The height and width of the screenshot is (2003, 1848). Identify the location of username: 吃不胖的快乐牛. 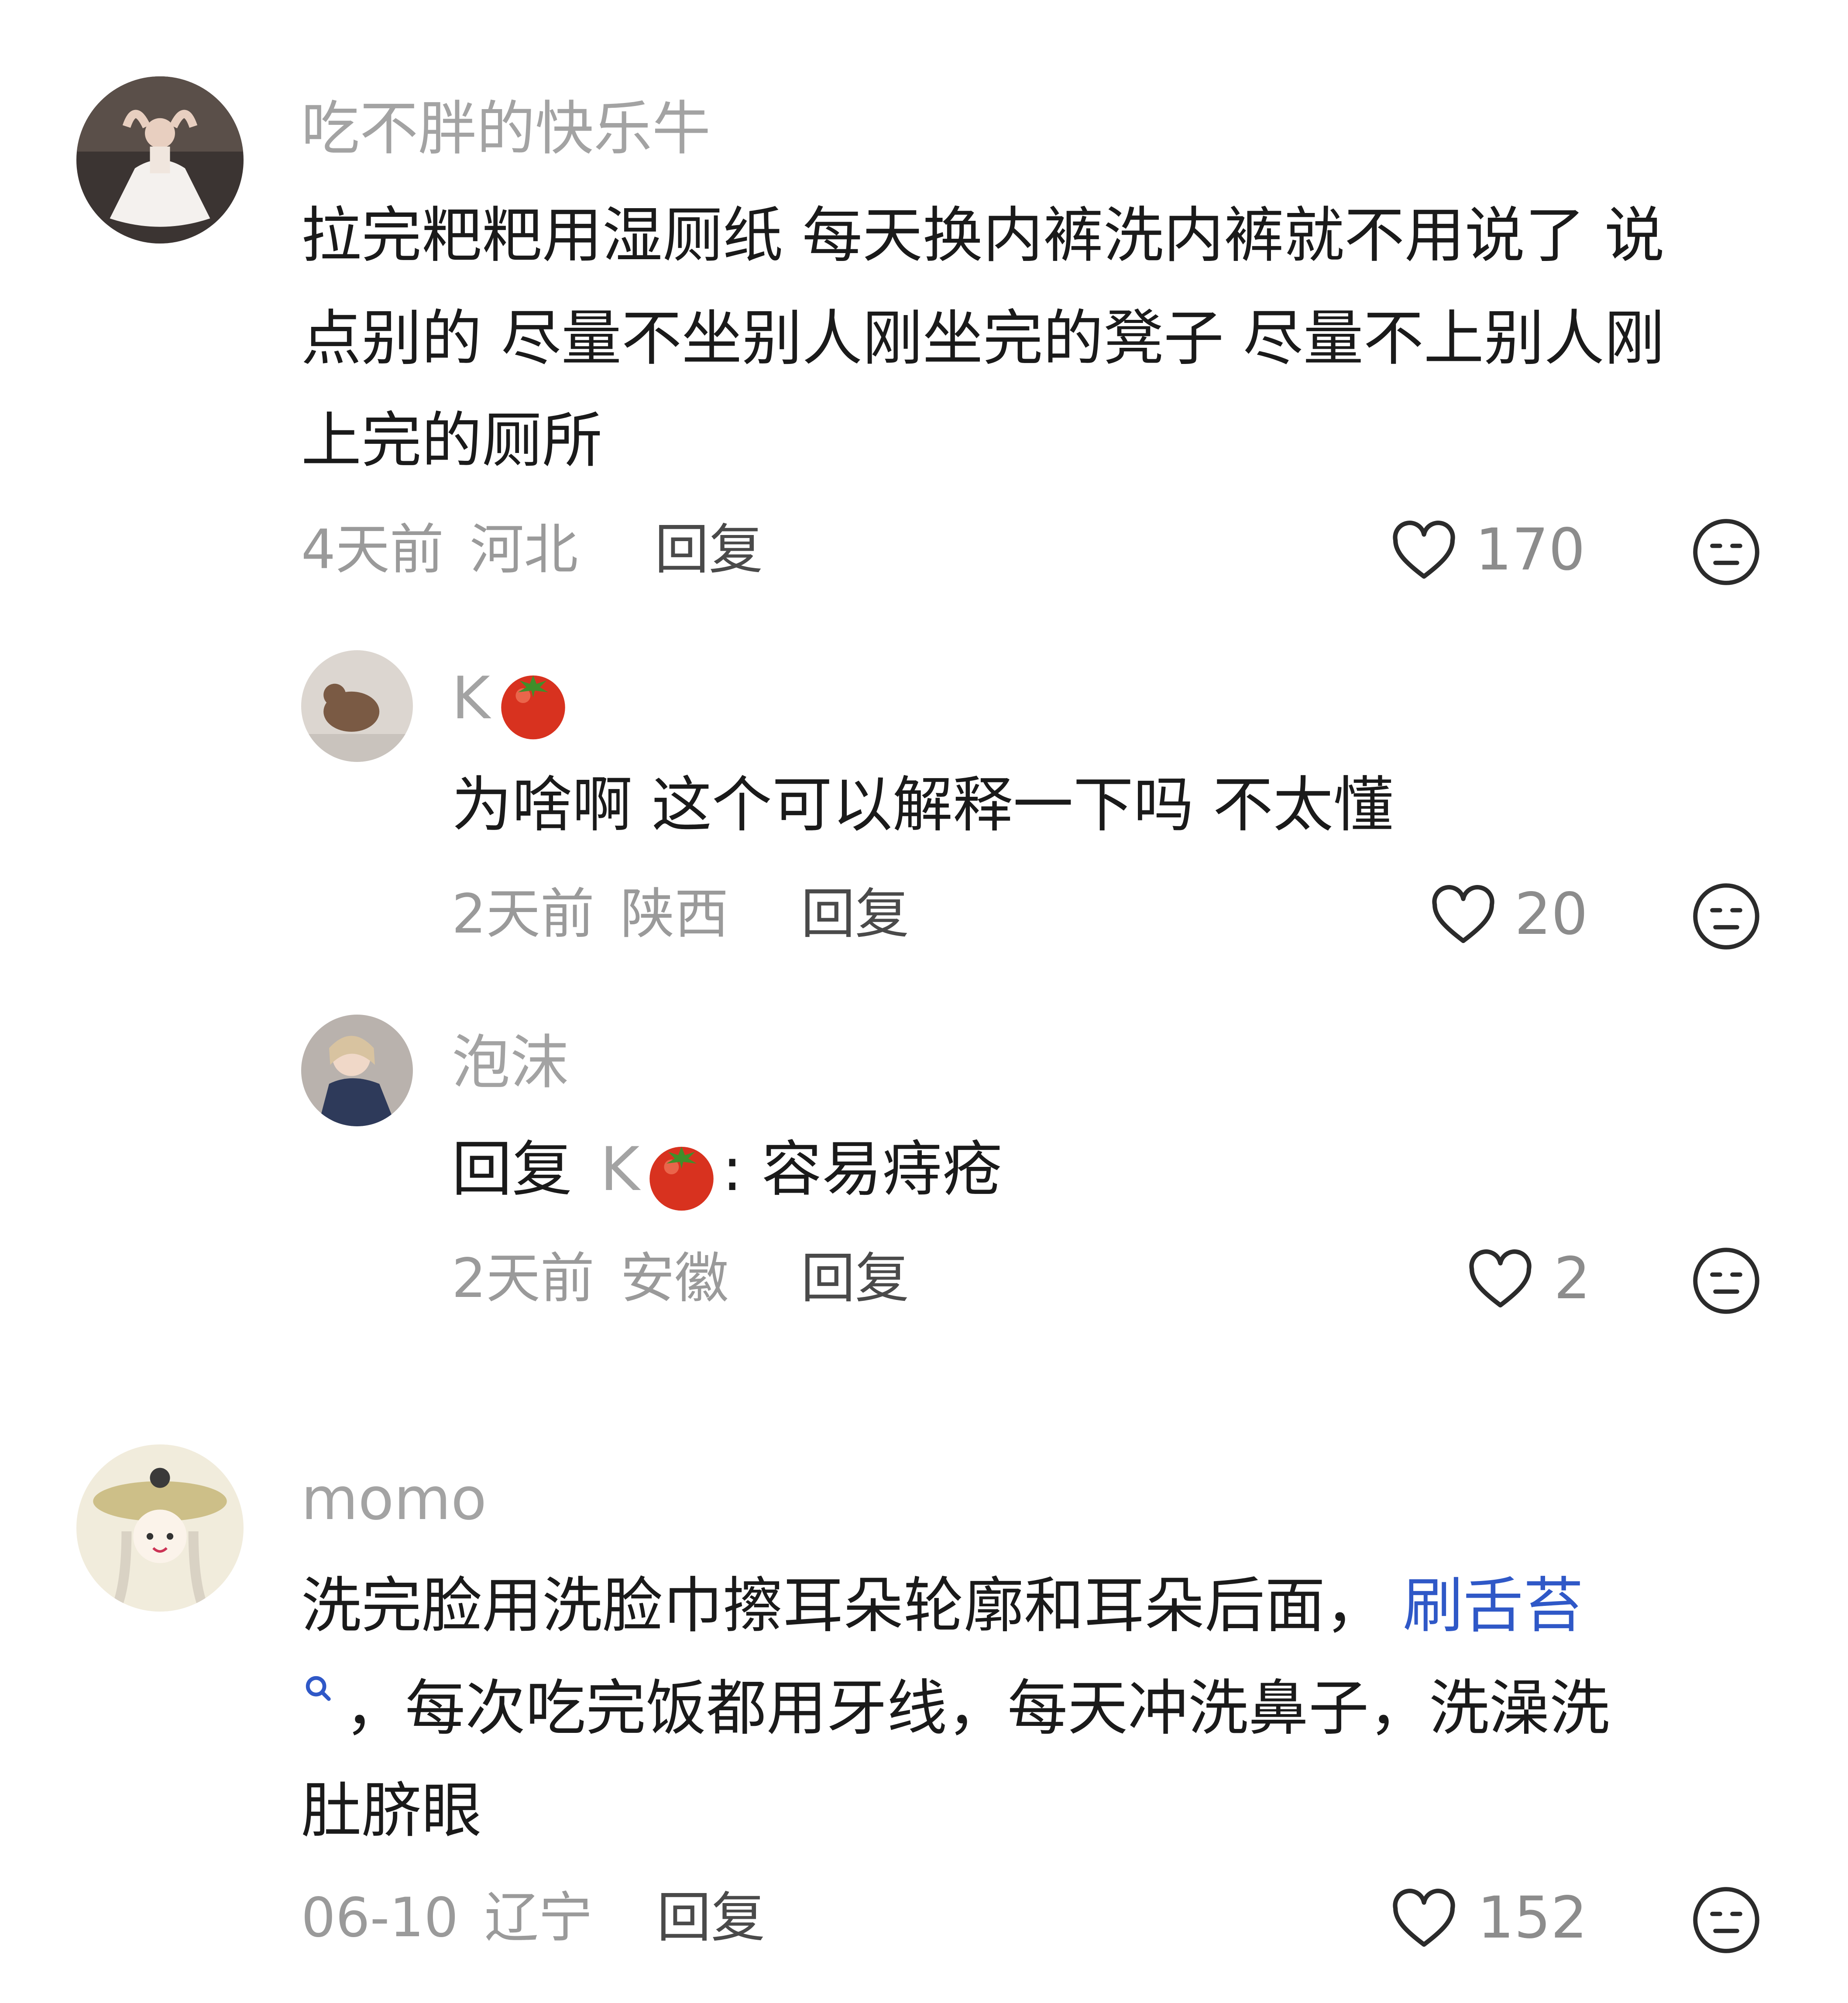
(506, 129).